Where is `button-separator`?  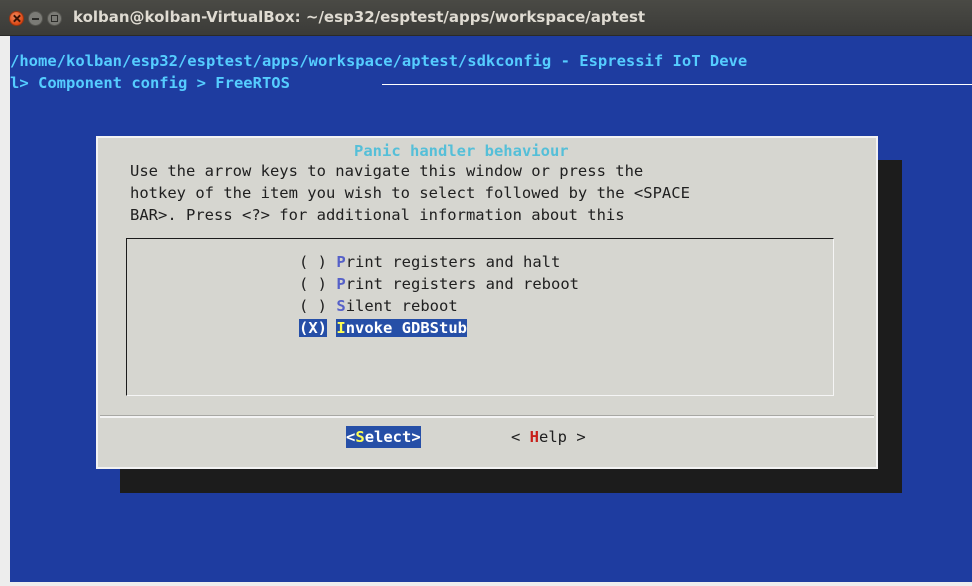
button-separator is located at coordinates (487, 416).